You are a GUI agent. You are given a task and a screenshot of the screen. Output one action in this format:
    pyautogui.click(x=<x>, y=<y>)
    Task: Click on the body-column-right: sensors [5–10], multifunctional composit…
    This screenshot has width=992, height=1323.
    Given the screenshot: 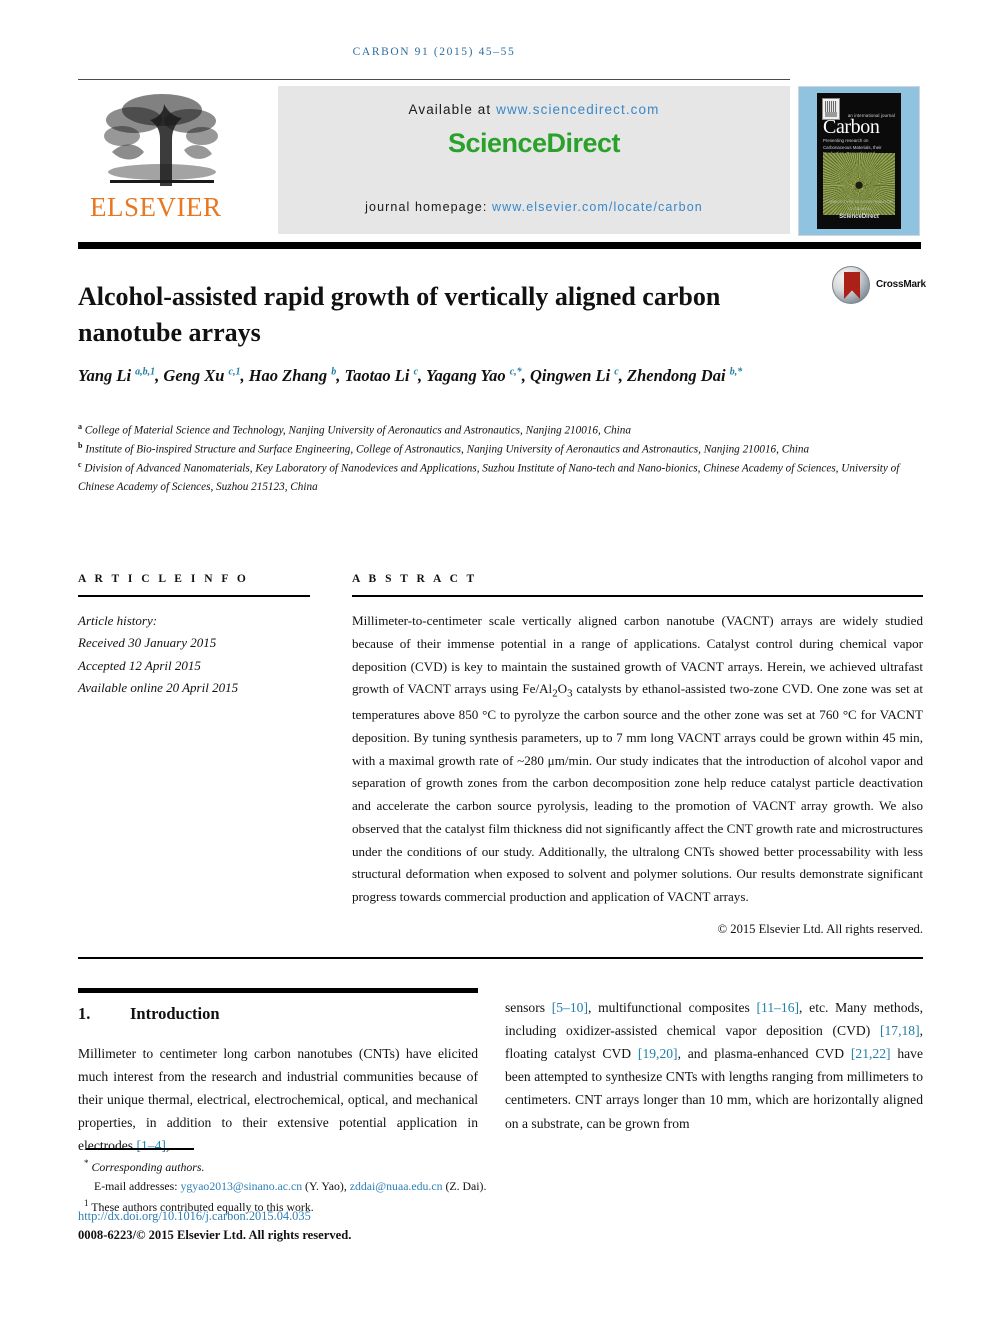 What is the action you would take?
    pyautogui.click(x=714, y=1072)
    